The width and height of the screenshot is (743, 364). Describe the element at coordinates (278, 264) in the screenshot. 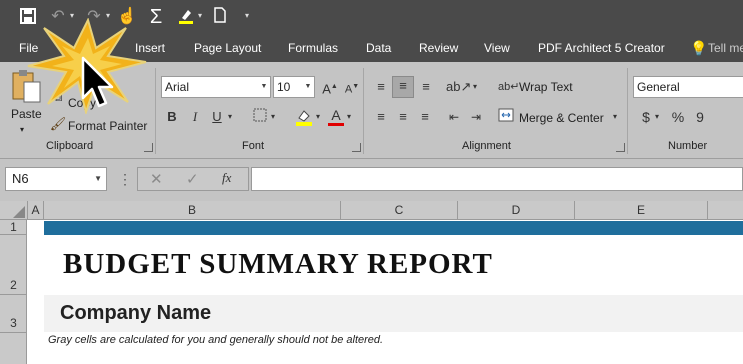

I see `report-title: BUDGET SUMMARY REPORT` at that location.